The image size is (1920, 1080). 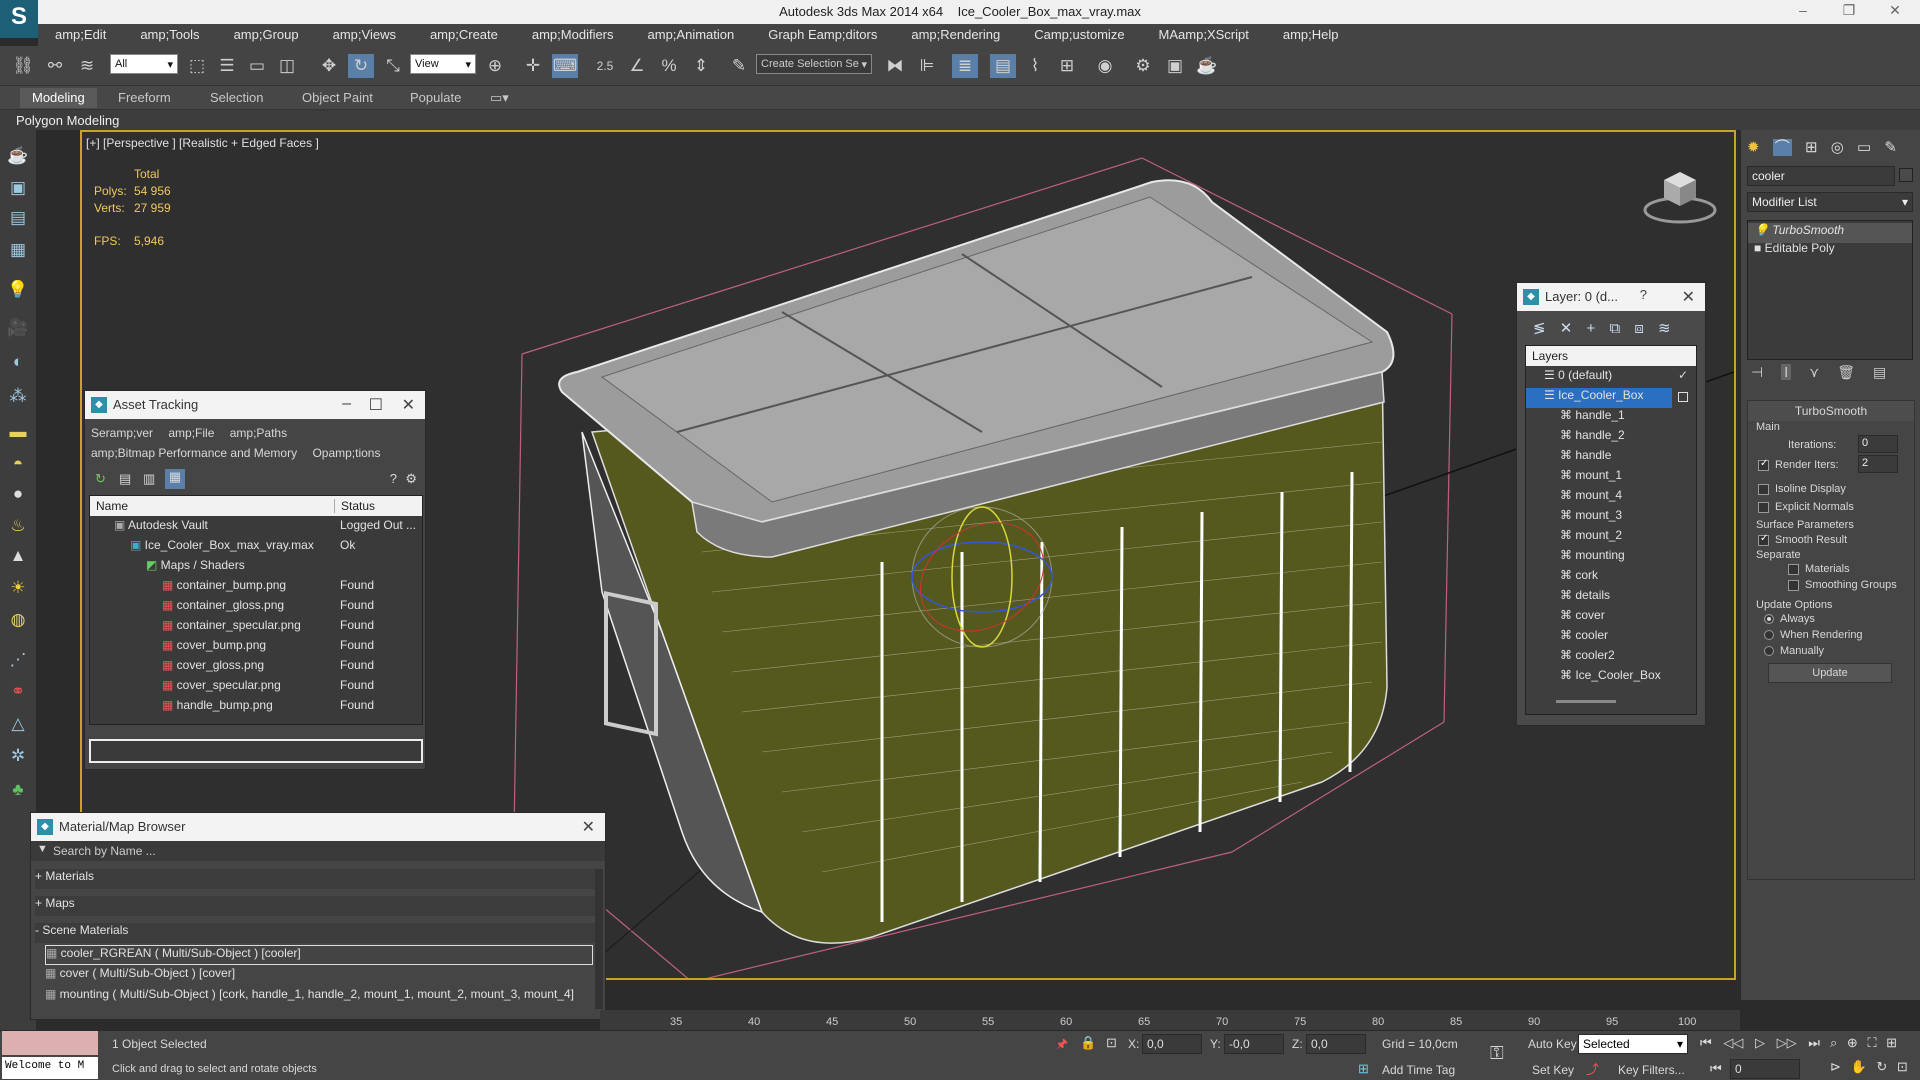 What do you see at coordinates (1814, 1042) in the screenshot?
I see `goto-end-icon: ⏭` at bounding box center [1814, 1042].